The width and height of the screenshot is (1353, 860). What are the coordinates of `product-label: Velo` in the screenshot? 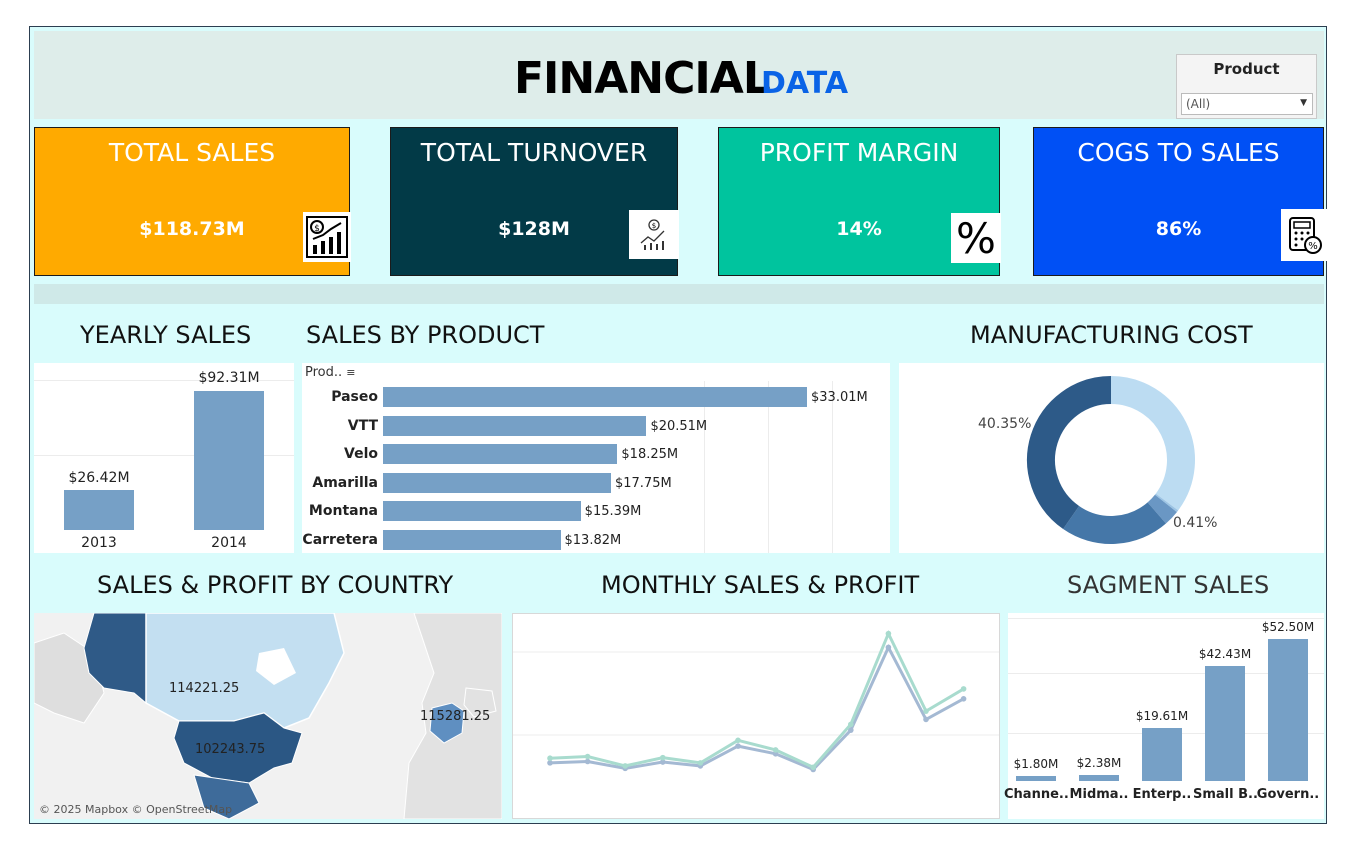 It's located at (361, 454).